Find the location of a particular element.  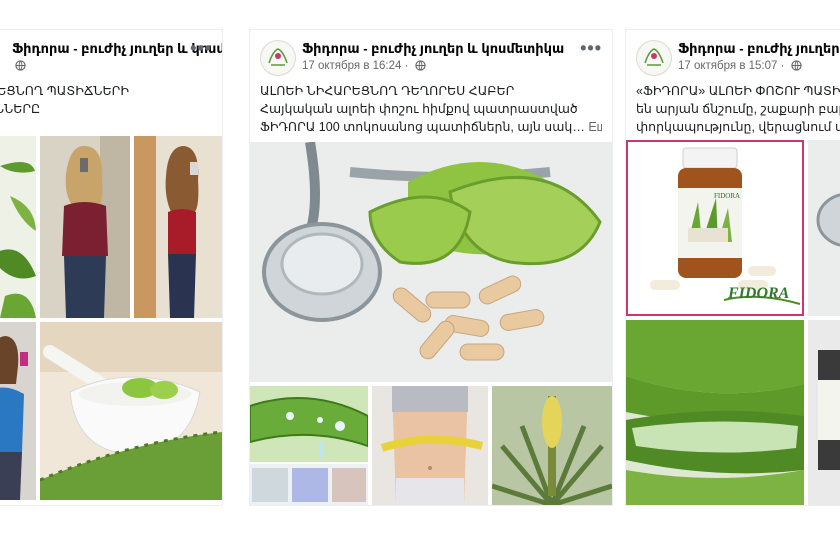

post-time: 17 октября в 16:24 · is located at coordinates (355, 66).